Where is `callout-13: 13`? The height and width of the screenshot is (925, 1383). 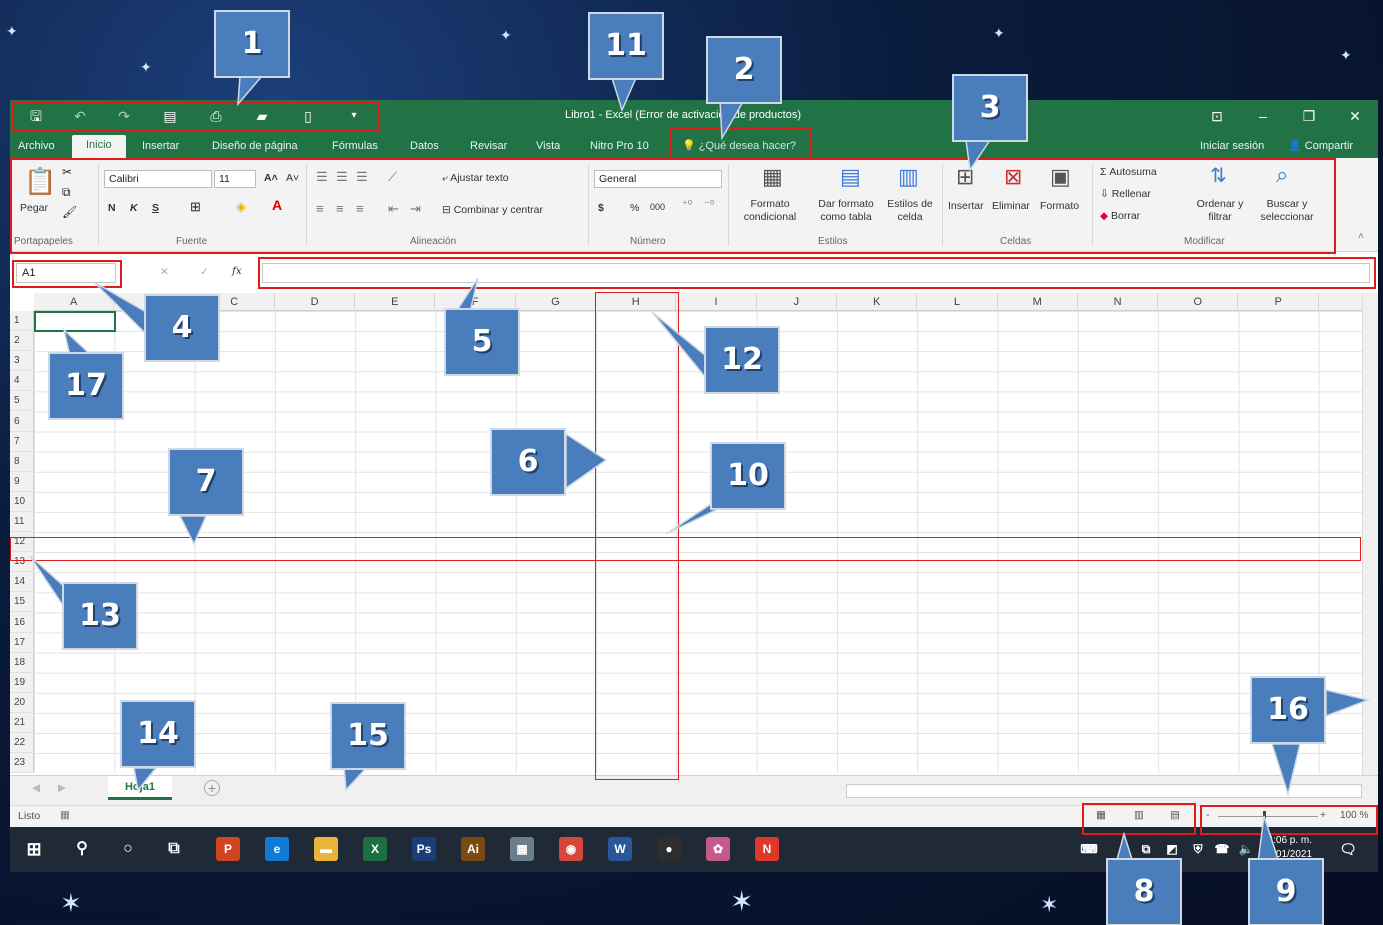
callout-13: 13 is located at coordinates (100, 616).